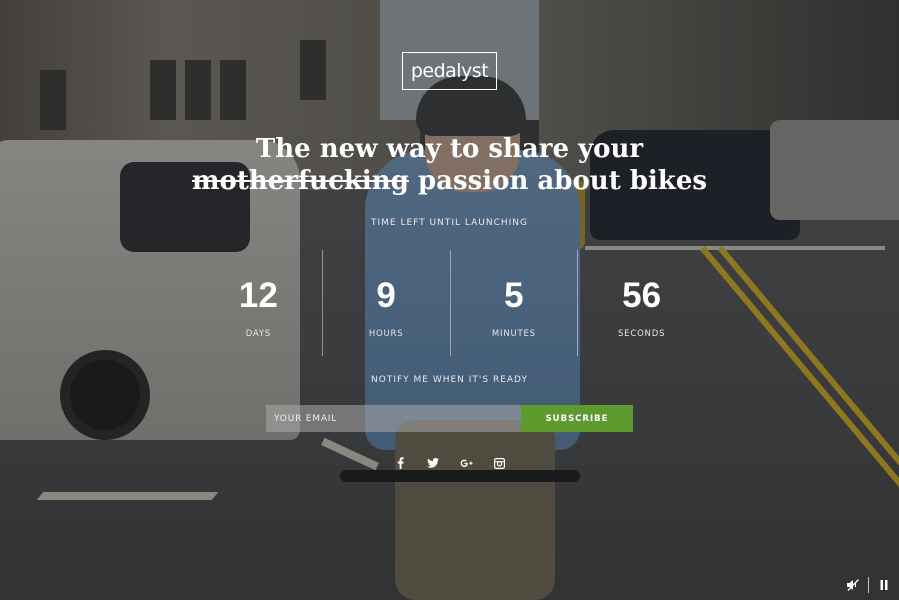 This screenshot has width=899, height=600. Describe the element at coordinates (558, 181) in the screenshot. I see `headline-rest: passion about bikes` at that location.